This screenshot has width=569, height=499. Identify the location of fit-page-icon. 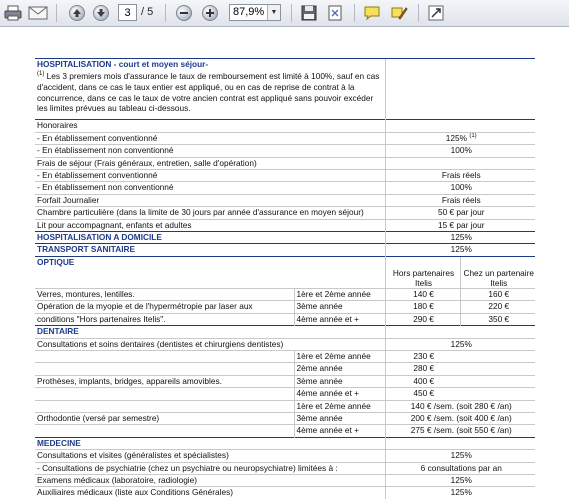
(335, 13).